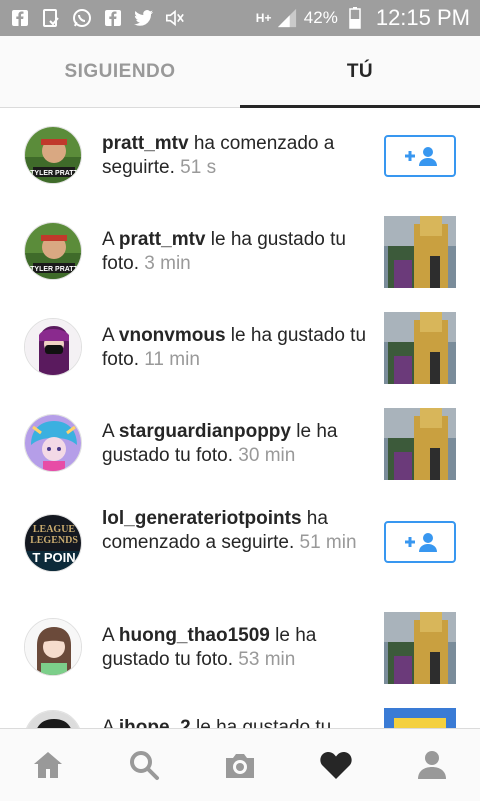 This screenshot has height=801, width=480. Describe the element at coordinates (198, 167) in the screenshot. I see `timestamp: 51 s` at that location.